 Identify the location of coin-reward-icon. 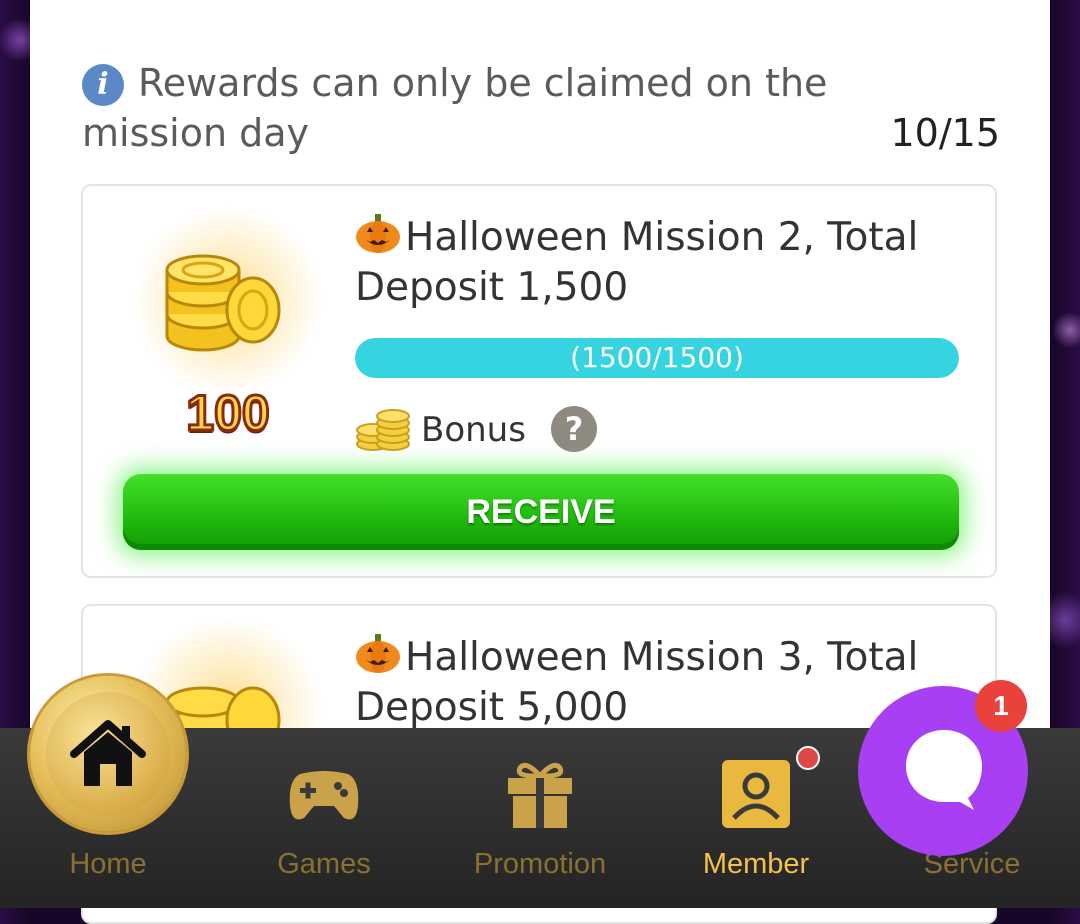
(228, 301).